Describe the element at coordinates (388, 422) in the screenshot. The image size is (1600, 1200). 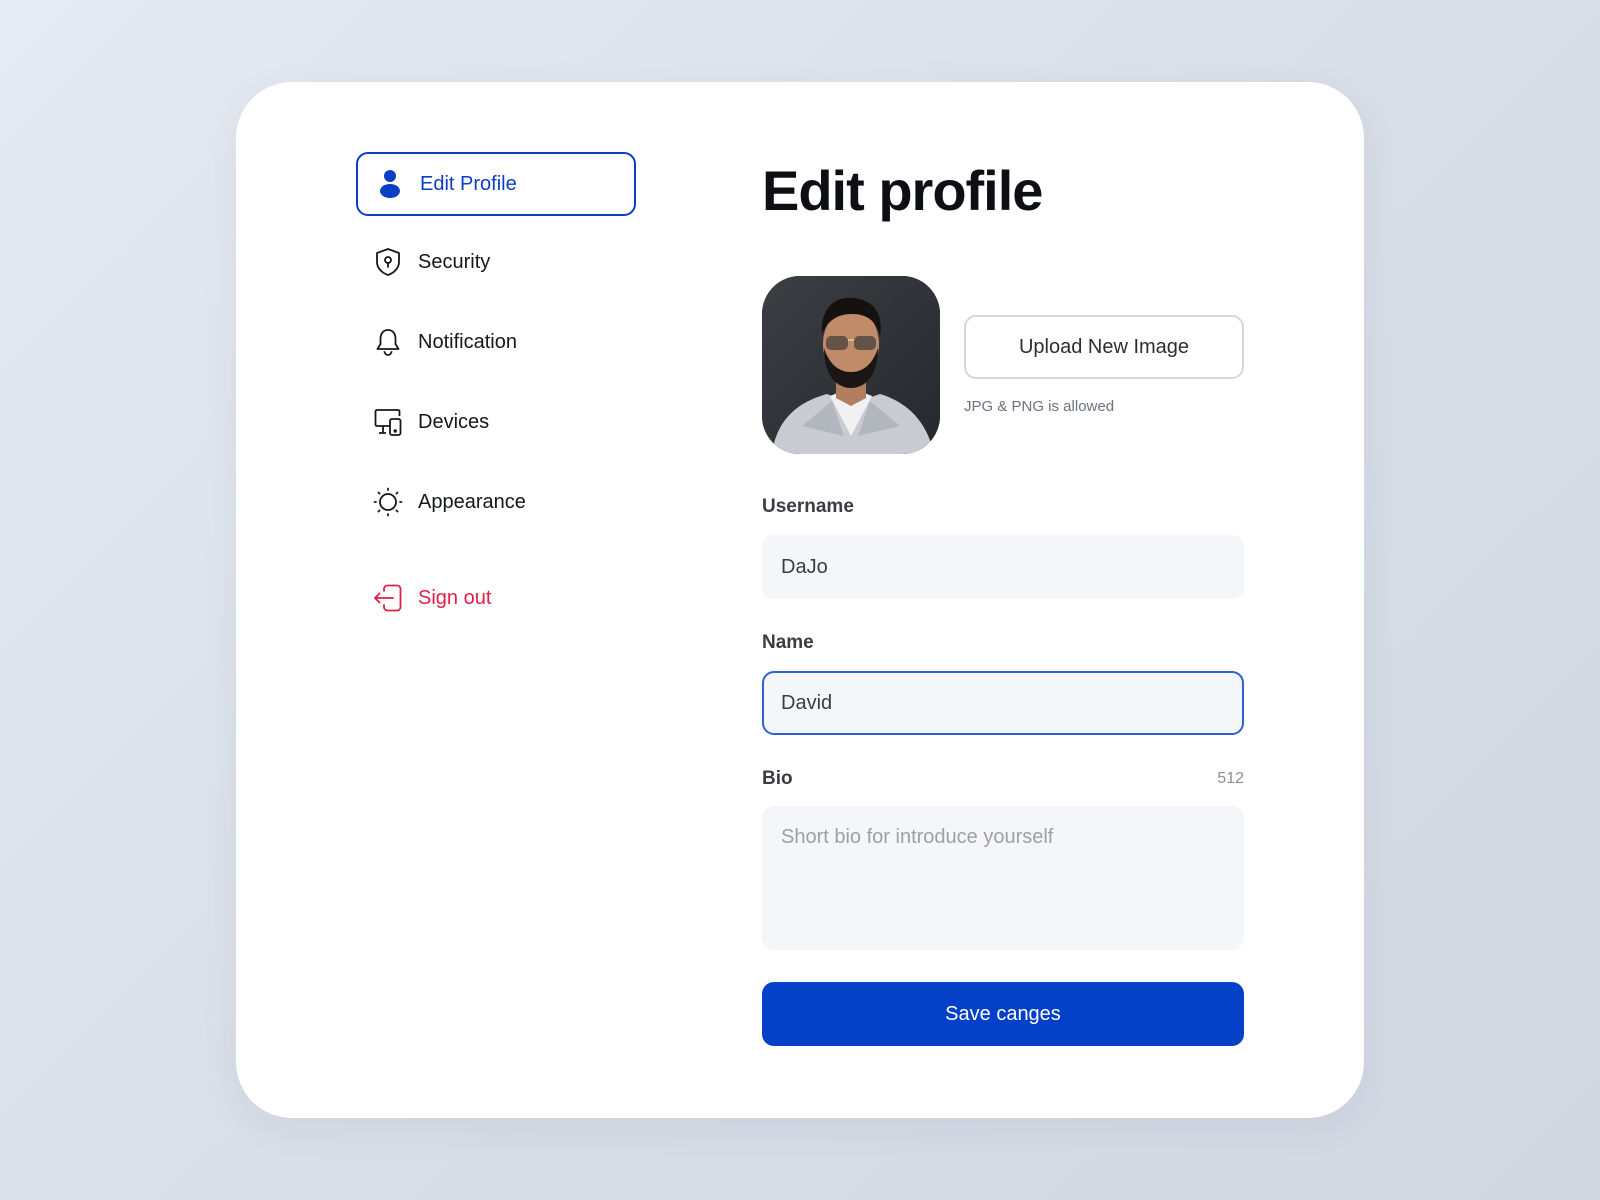
I see `devices-icon` at that location.